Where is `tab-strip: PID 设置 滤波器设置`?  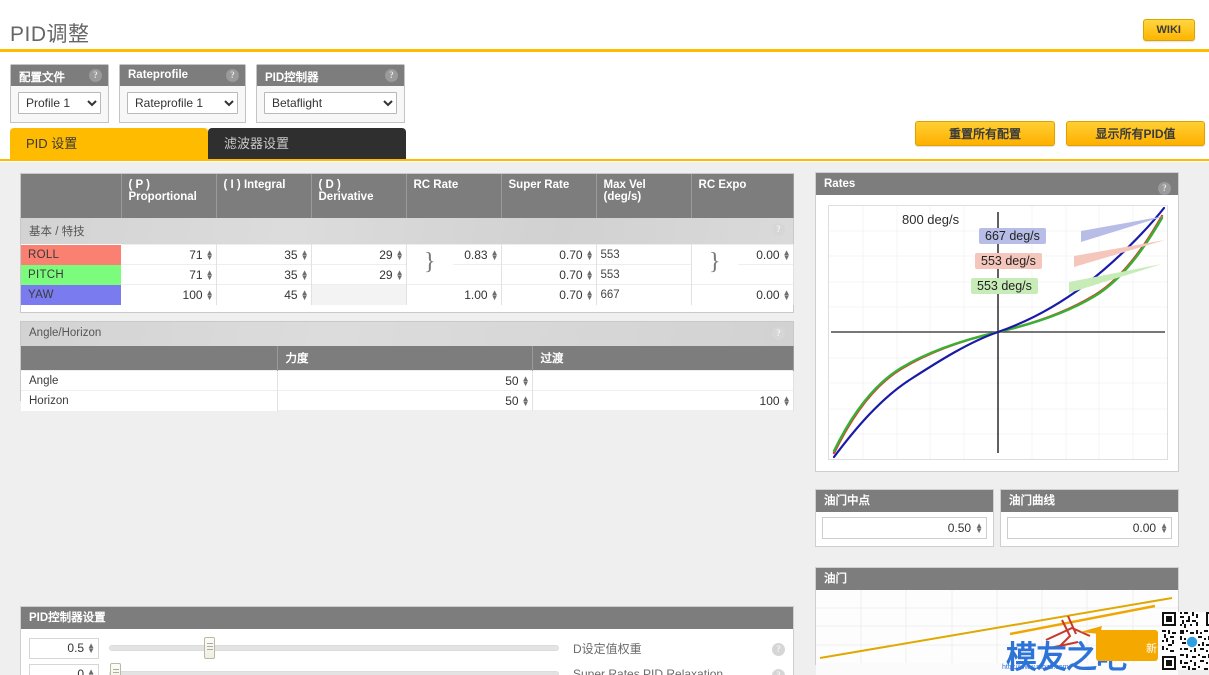 tab-strip: PID 设置 滤波器设置 is located at coordinates (604, 144).